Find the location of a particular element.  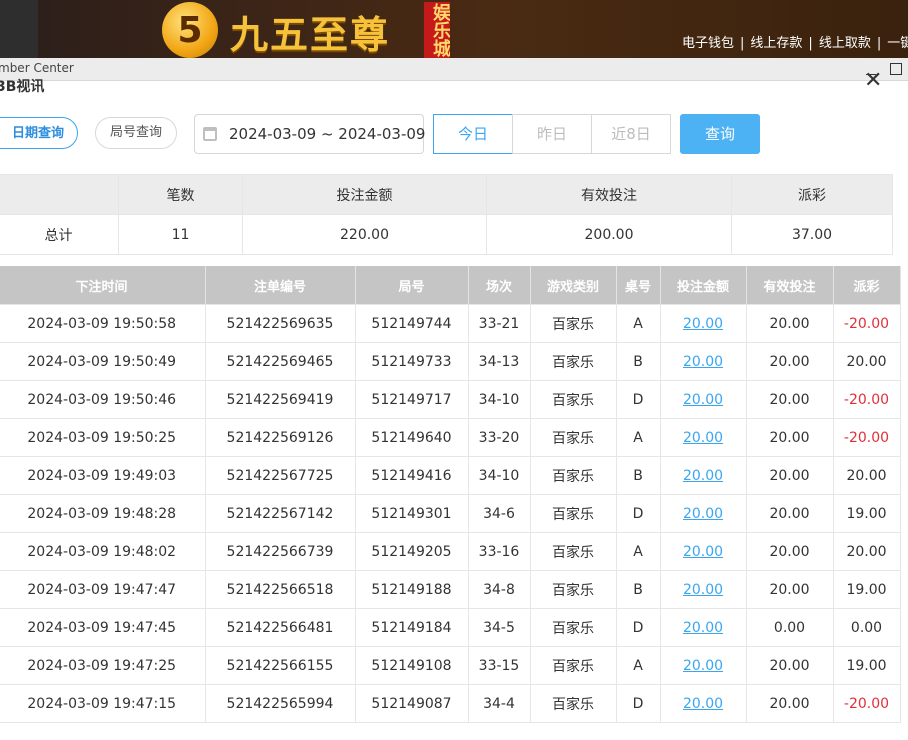

logo-text: 九五至尊 is located at coordinates (310, 31).